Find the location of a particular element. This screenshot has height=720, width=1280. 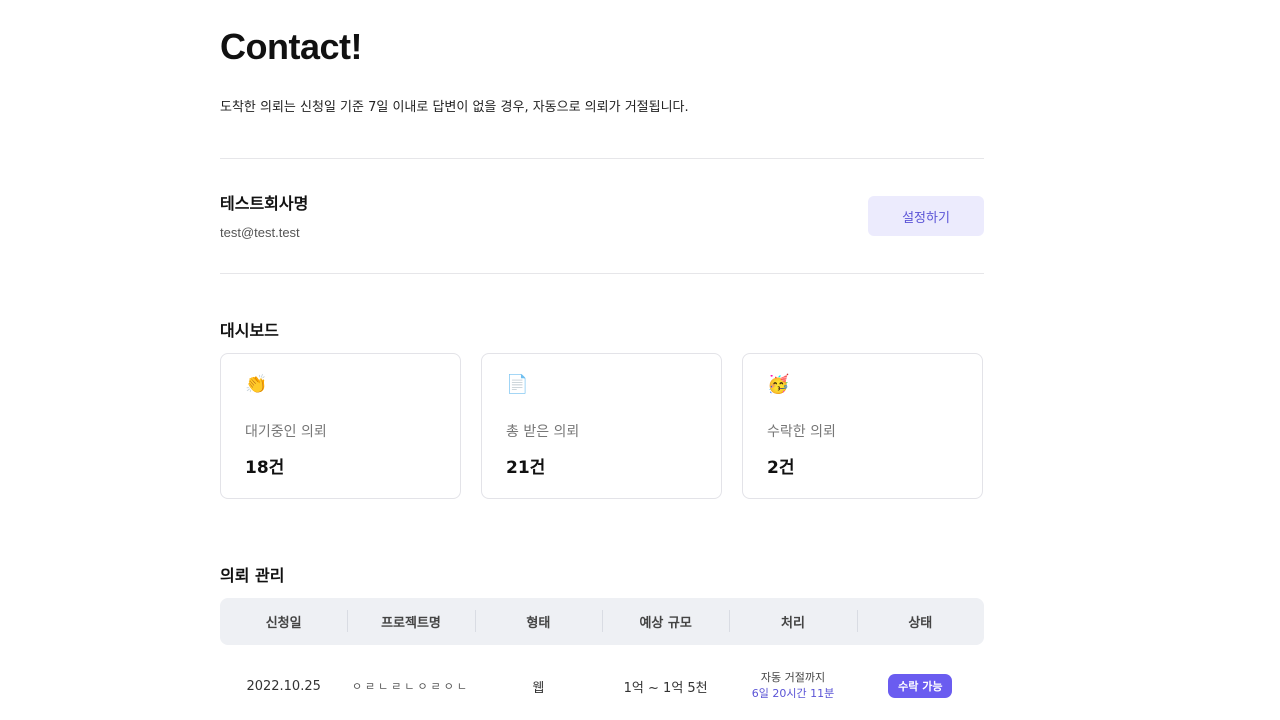

cell-status: 수락 가능 is located at coordinates (920, 686).